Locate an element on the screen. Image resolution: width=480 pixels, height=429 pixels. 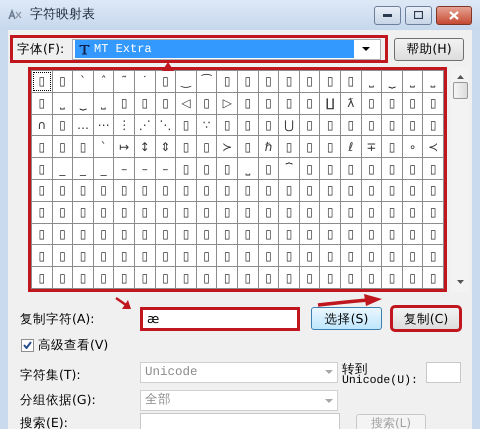
character-cell: ⋱ is located at coordinates (166, 125).